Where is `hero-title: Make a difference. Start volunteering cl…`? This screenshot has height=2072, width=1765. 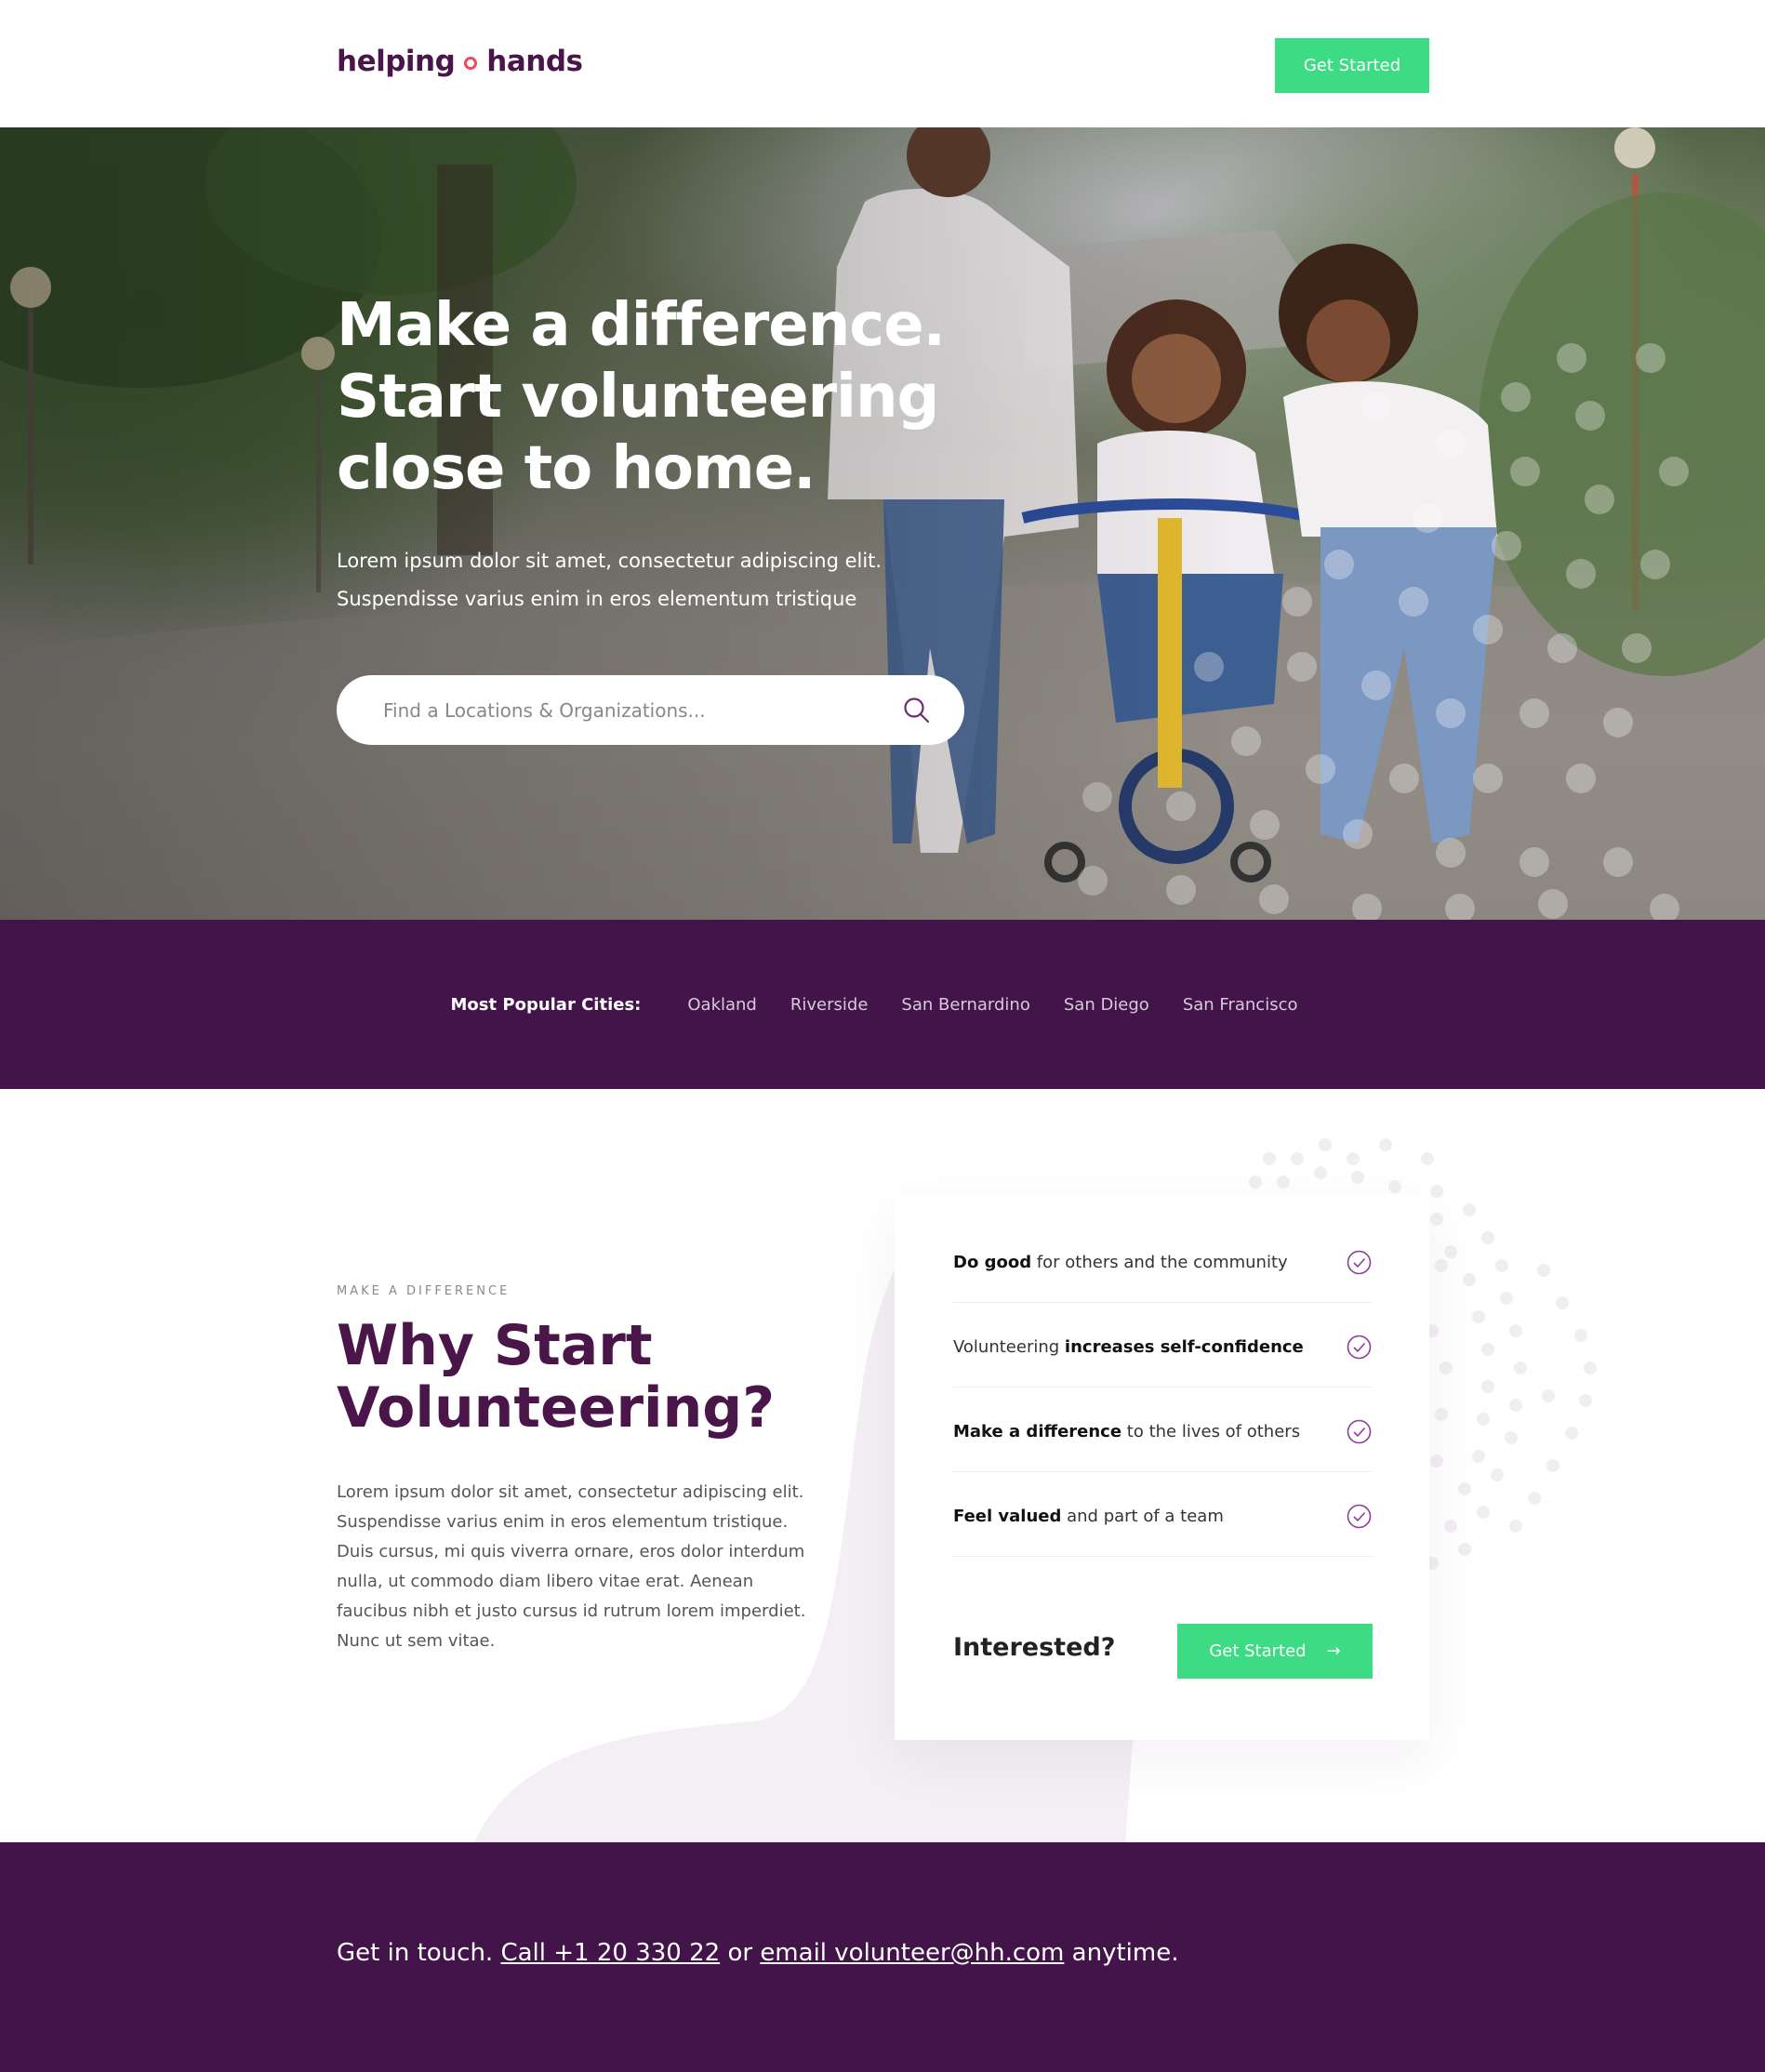 hero-title: Make a difference. Start volunteering cl… is located at coordinates (662, 397).